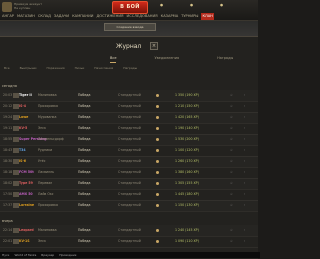 The height and width of the screenshot is (259, 320). I want to click on filter-item: Начисления, so click(103, 68).